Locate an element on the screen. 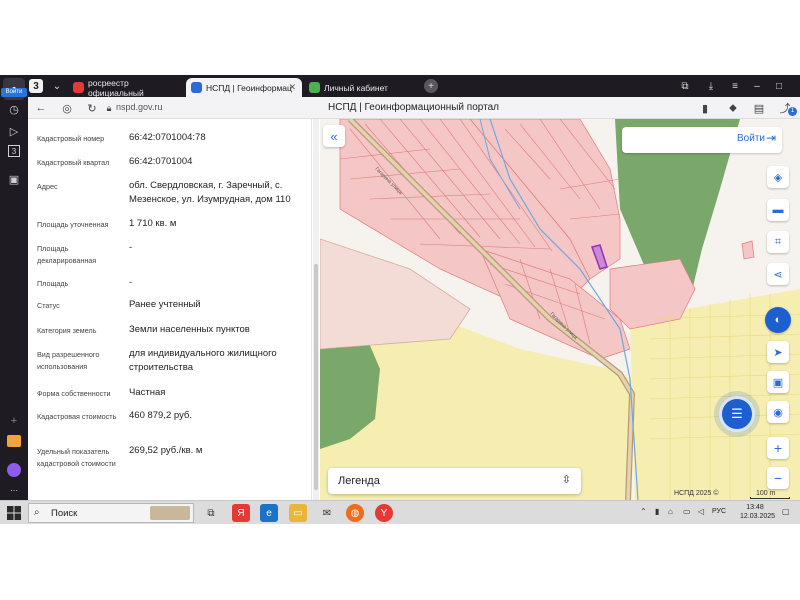 This screenshot has height=600, width=800. ruler-icon: ▬ is located at coordinates (778, 210).